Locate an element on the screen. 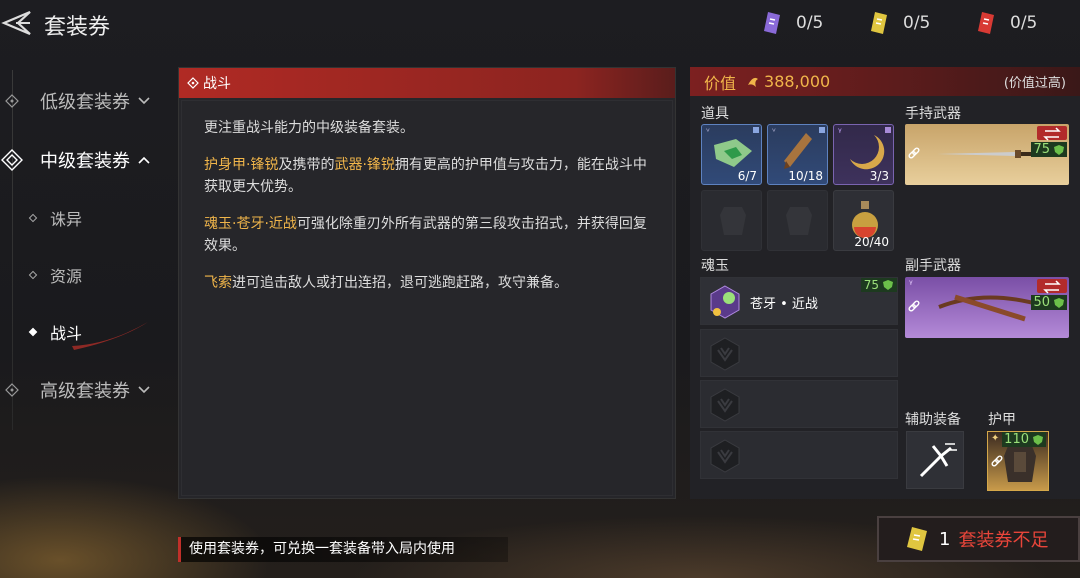 The image size is (1080, 578). rarity-icon: ✦ is located at coordinates (995, 438).